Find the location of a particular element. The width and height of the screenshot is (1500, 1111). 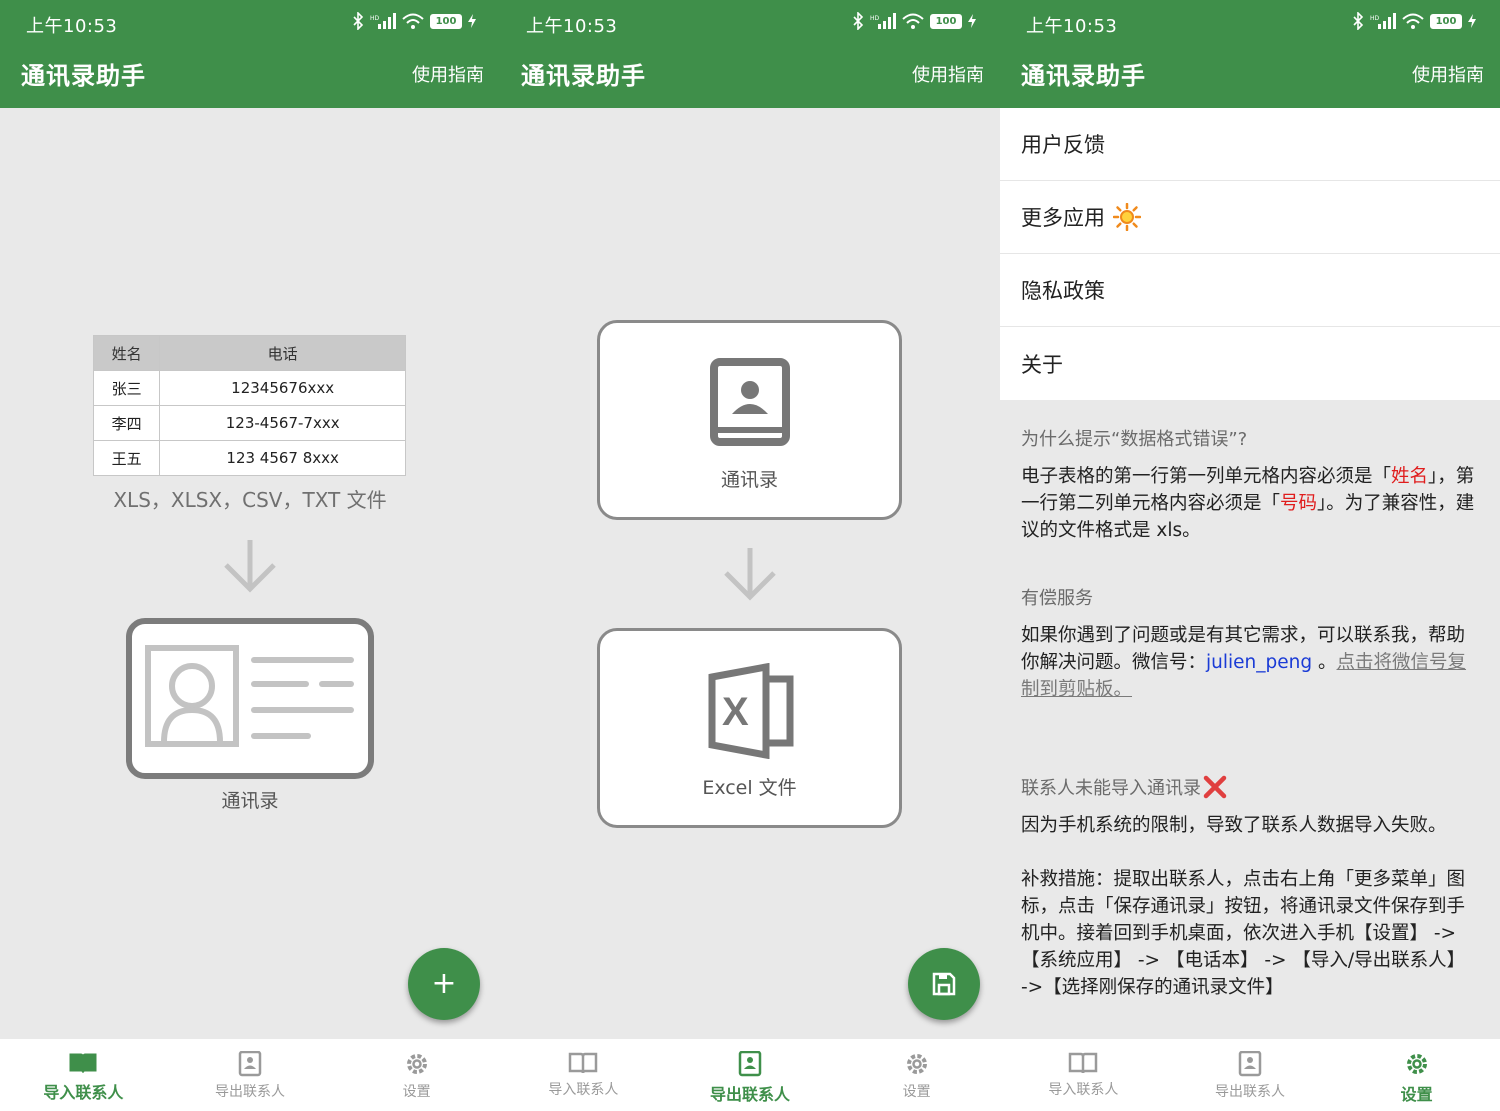

question-text: 联系人未能导入通讯录 is located at coordinates (1111, 788).